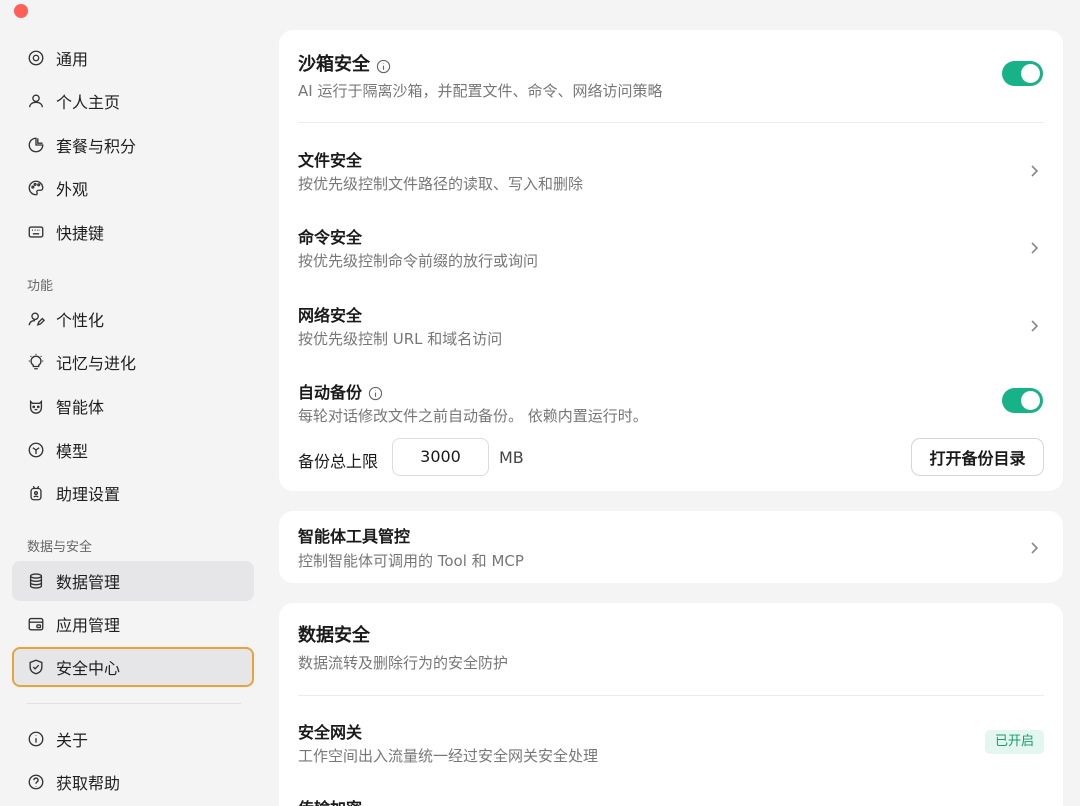 The height and width of the screenshot is (806, 1080). What do you see at coordinates (72, 189) in the screenshot?
I see `sidebar-item-label: 外观` at bounding box center [72, 189].